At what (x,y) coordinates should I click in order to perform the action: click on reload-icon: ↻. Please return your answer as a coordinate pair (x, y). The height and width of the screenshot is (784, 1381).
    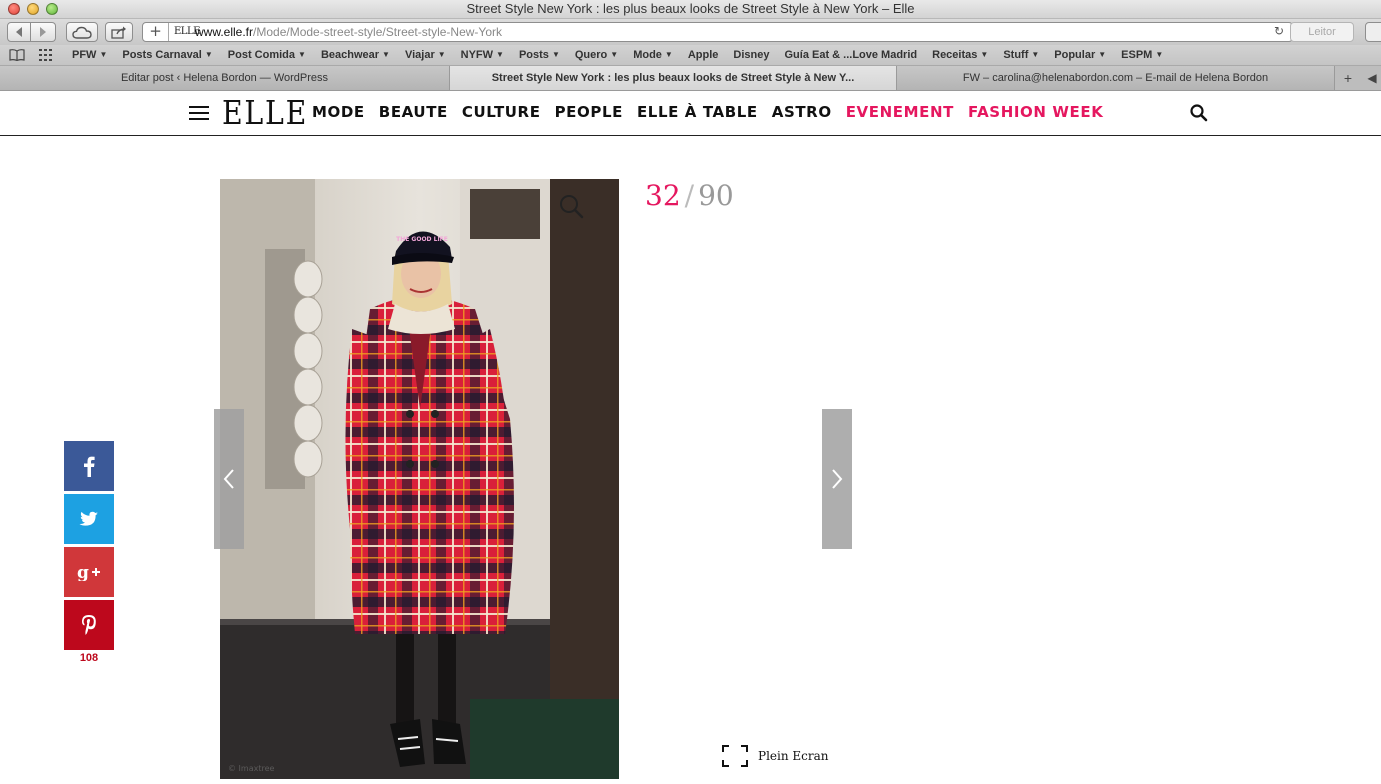
    Looking at the image, I should click on (1279, 31).